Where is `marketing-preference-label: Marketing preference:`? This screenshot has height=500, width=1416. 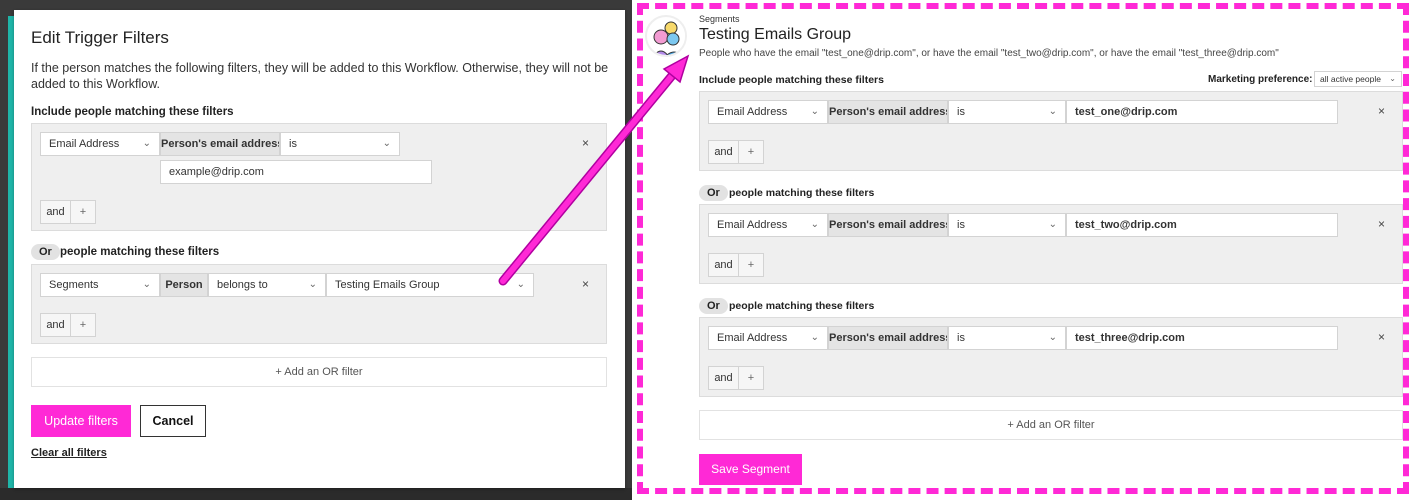
marketing-preference-label: Marketing preference: is located at coordinates (1260, 79).